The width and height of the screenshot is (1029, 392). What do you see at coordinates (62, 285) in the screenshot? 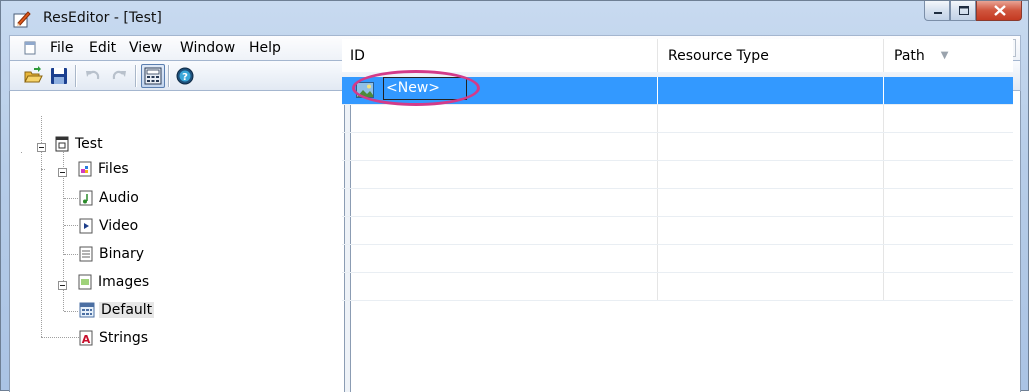
I see `collapse-toggle-images` at bounding box center [62, 285].